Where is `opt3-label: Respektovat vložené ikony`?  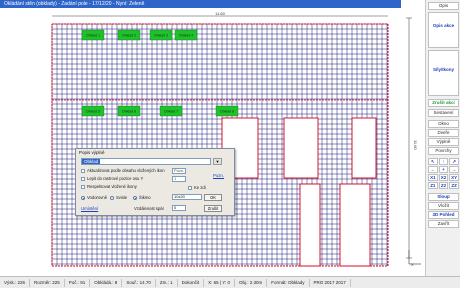 opt3-label: Respektovat vložené ikony is located at coordinates (112, 186).